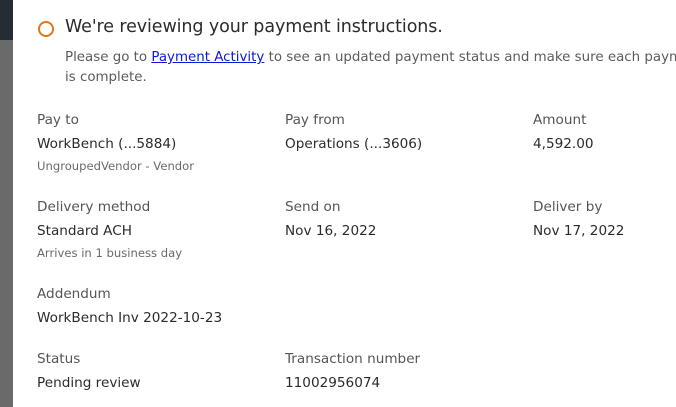 This screenshot has height=407, width=676. I want to click on status-value: Pending review, so click(89, 383).